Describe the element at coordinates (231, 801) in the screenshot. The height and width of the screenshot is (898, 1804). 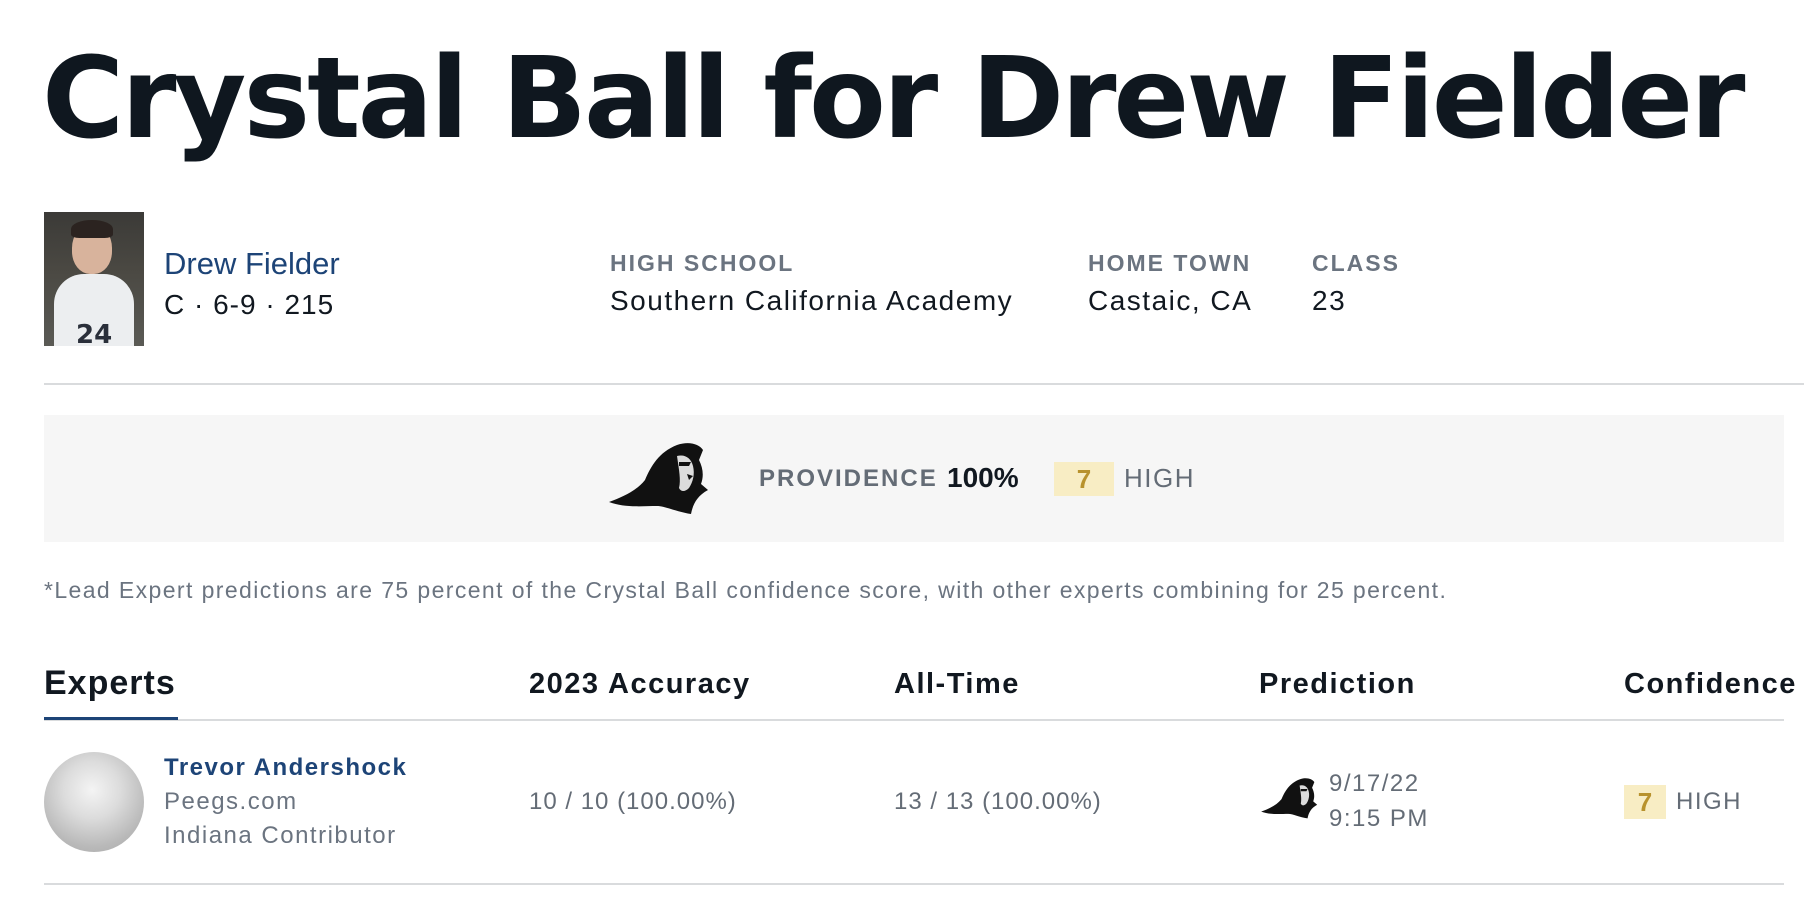
I see `expert-site: Peegs.com` at that location.